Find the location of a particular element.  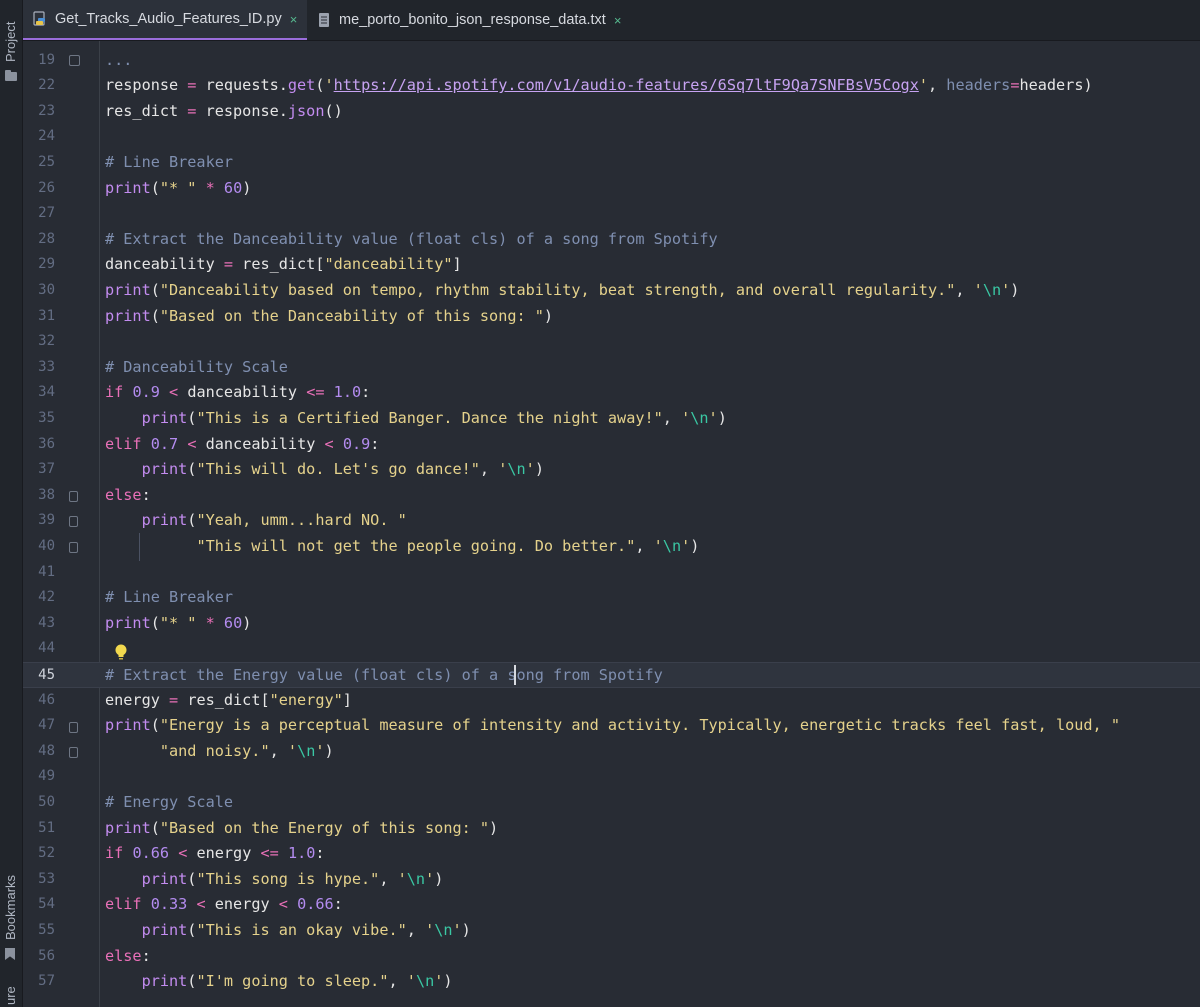

folder-icon is located at coordinates (11, 75).